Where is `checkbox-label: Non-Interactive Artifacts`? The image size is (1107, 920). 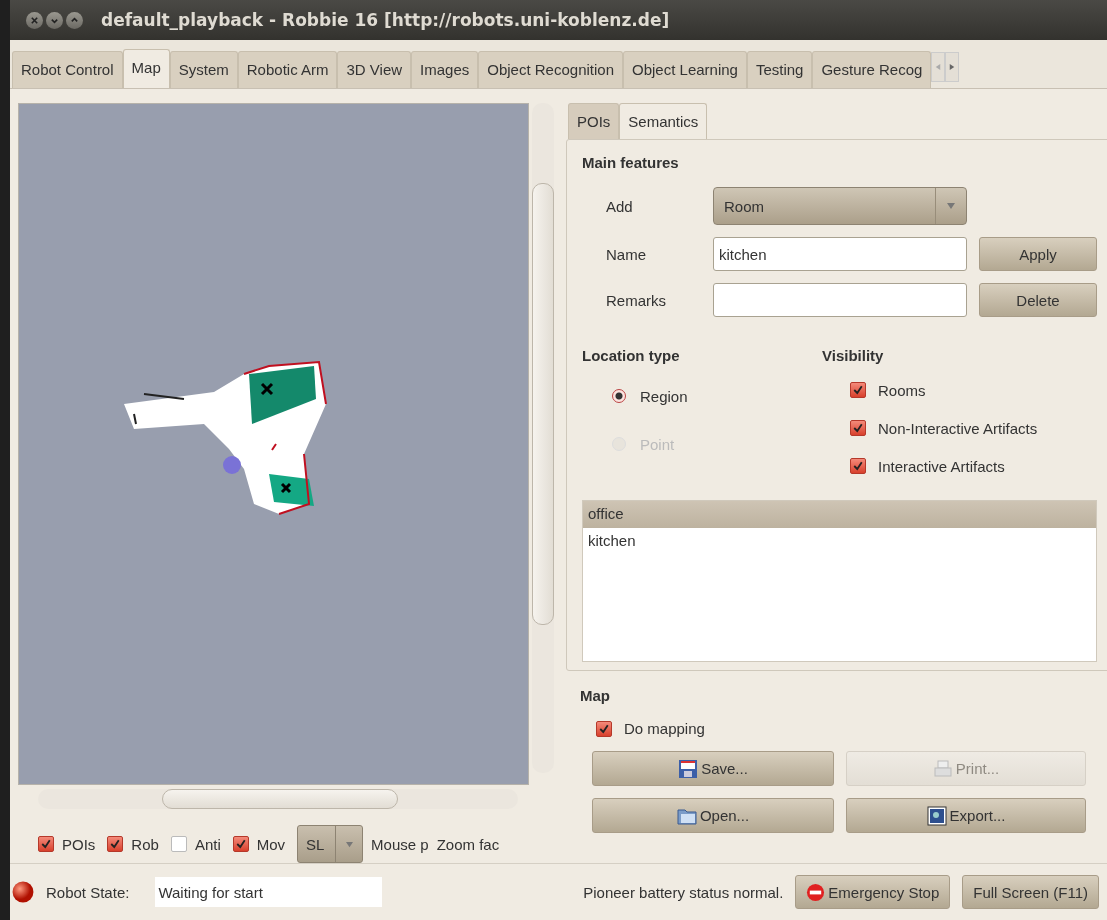
checkbox-label: Non-Interactive Artifacts is located at coordinates (958, 428).